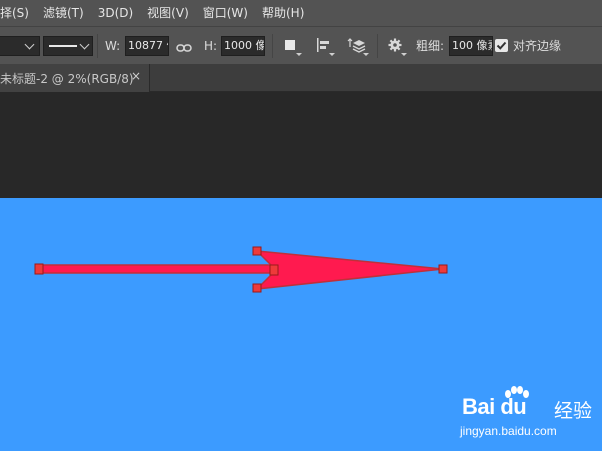 This screenshot has width=602, height=451. Describe the element at coordinates (573, 411) in the screenshot. I see `watermark-service: 经验` at that location.